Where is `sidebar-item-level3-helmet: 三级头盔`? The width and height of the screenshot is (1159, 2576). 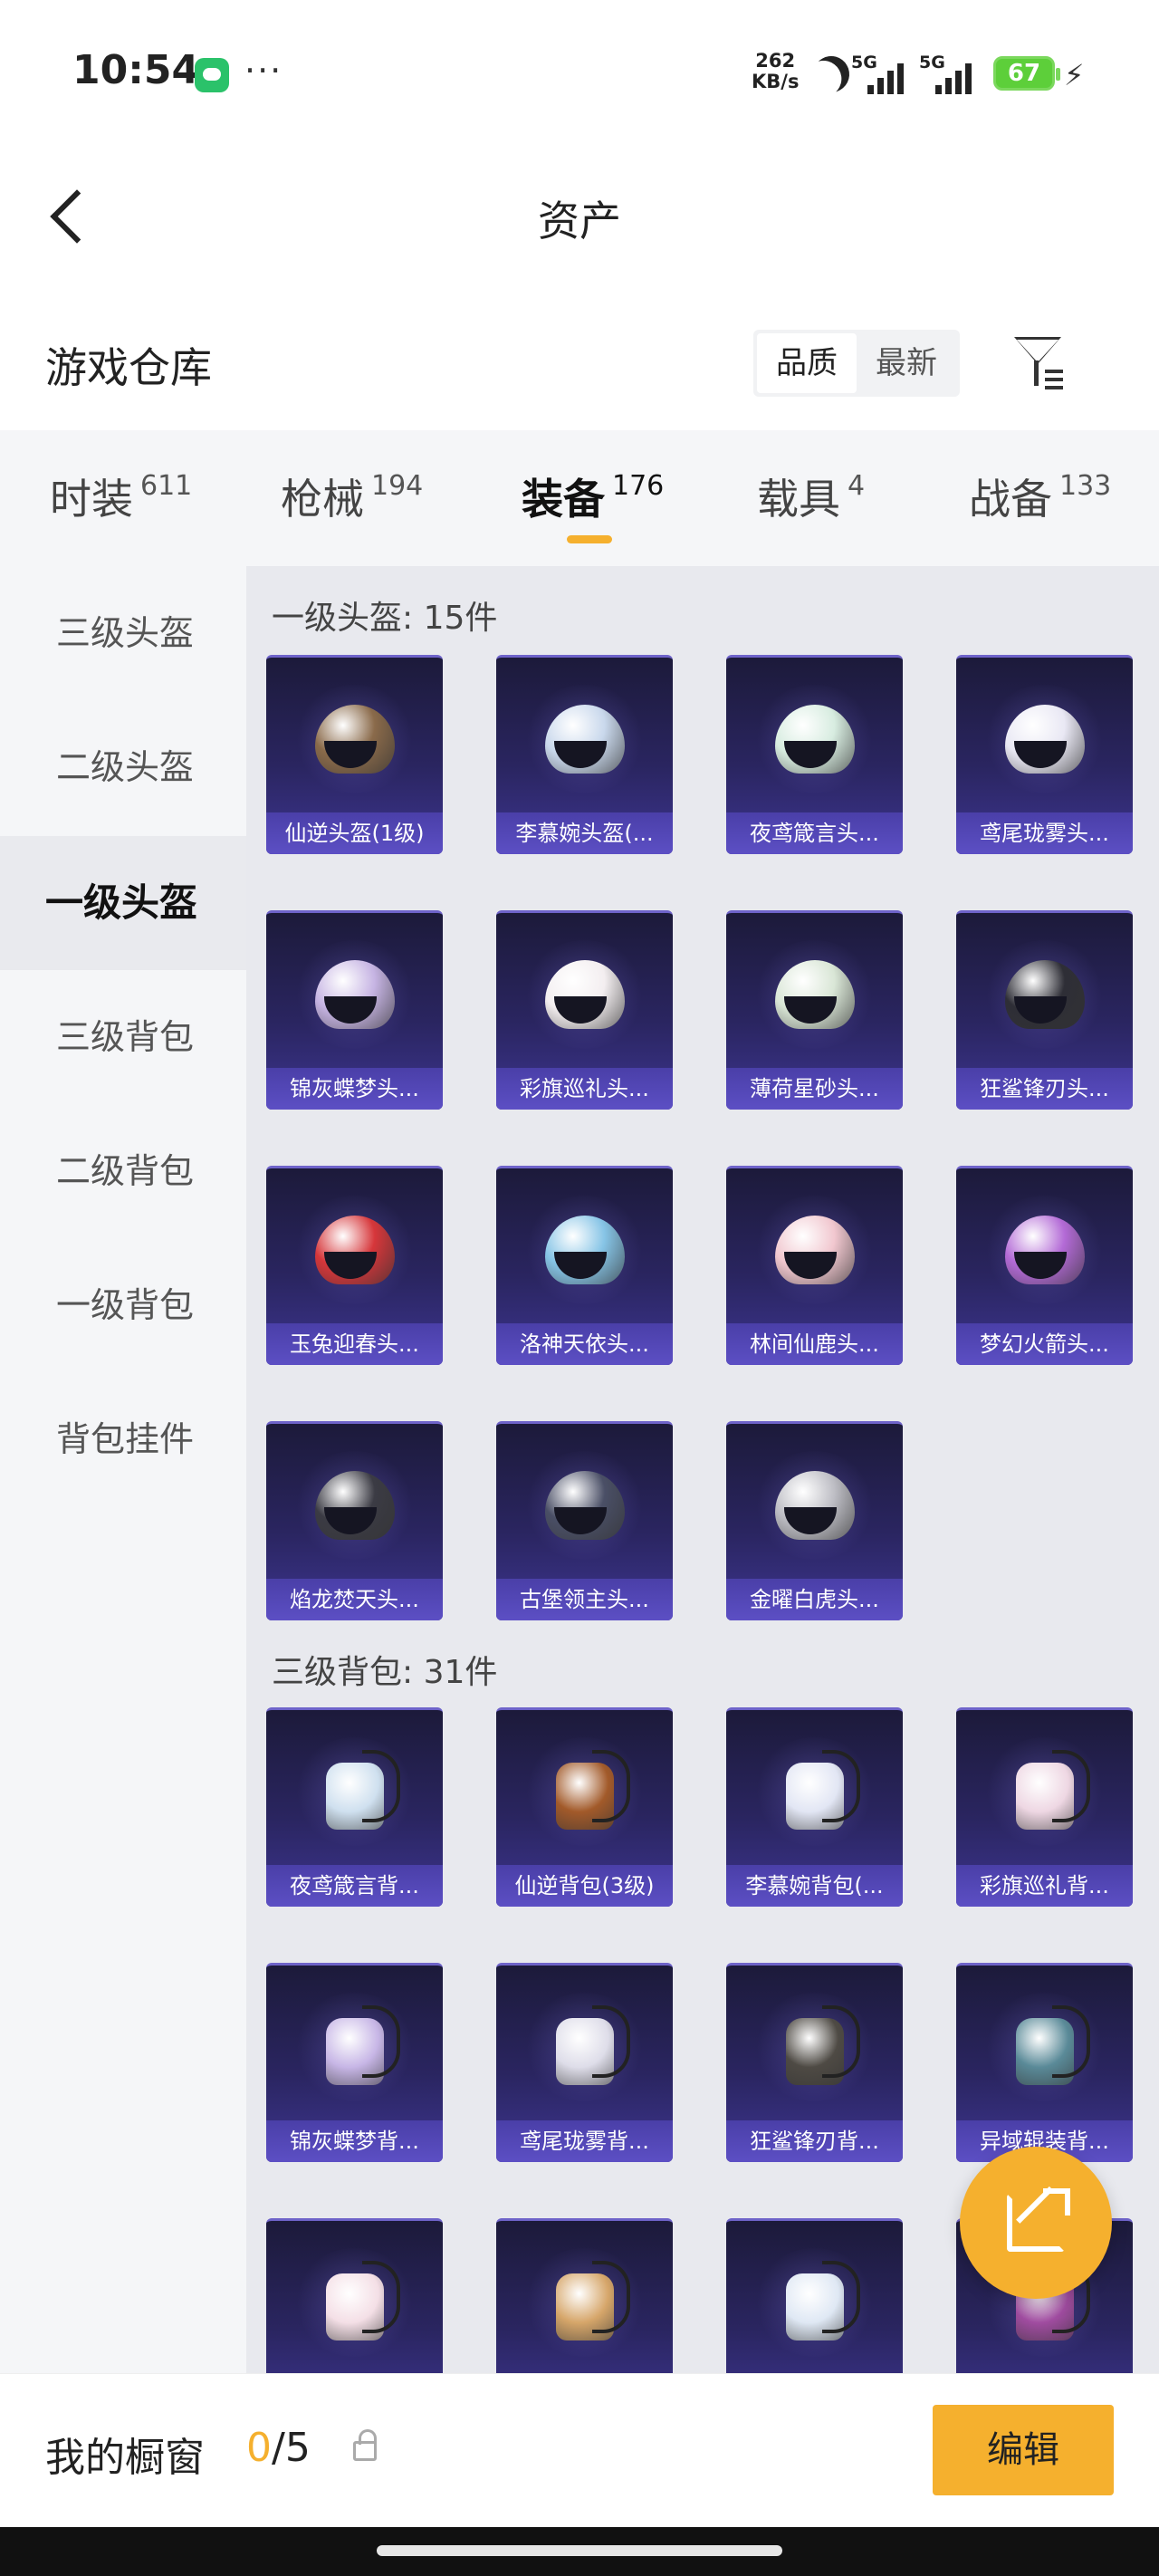 sidebar-item-level3-helmet: 三级头盔 is located at coordinates (123, 633).